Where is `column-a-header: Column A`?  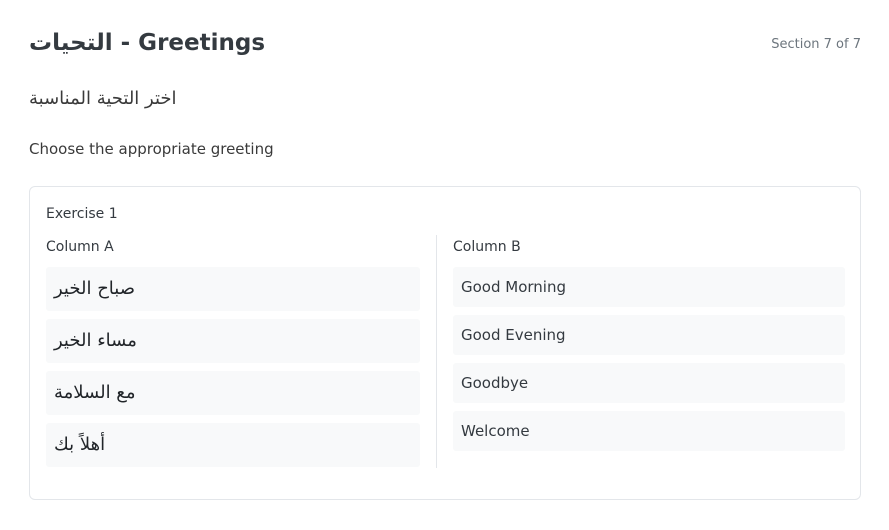
column-a-header: Column A is located at coordinates (80, 247).